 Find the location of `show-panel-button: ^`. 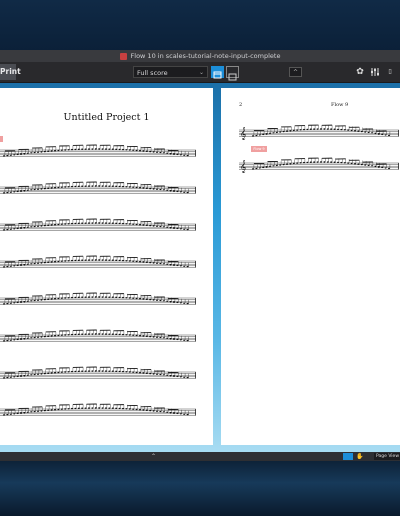

show-panel-button: ^ is located at coordinates (295, 72).